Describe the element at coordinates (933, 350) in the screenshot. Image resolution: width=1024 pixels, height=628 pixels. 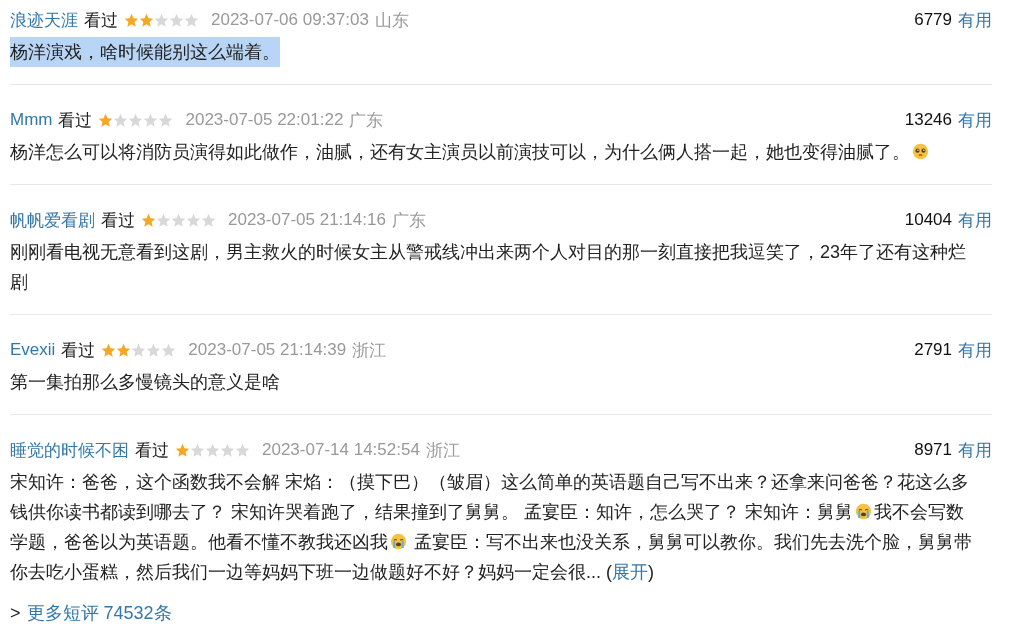
I see `vote-count: 2791` at that location.